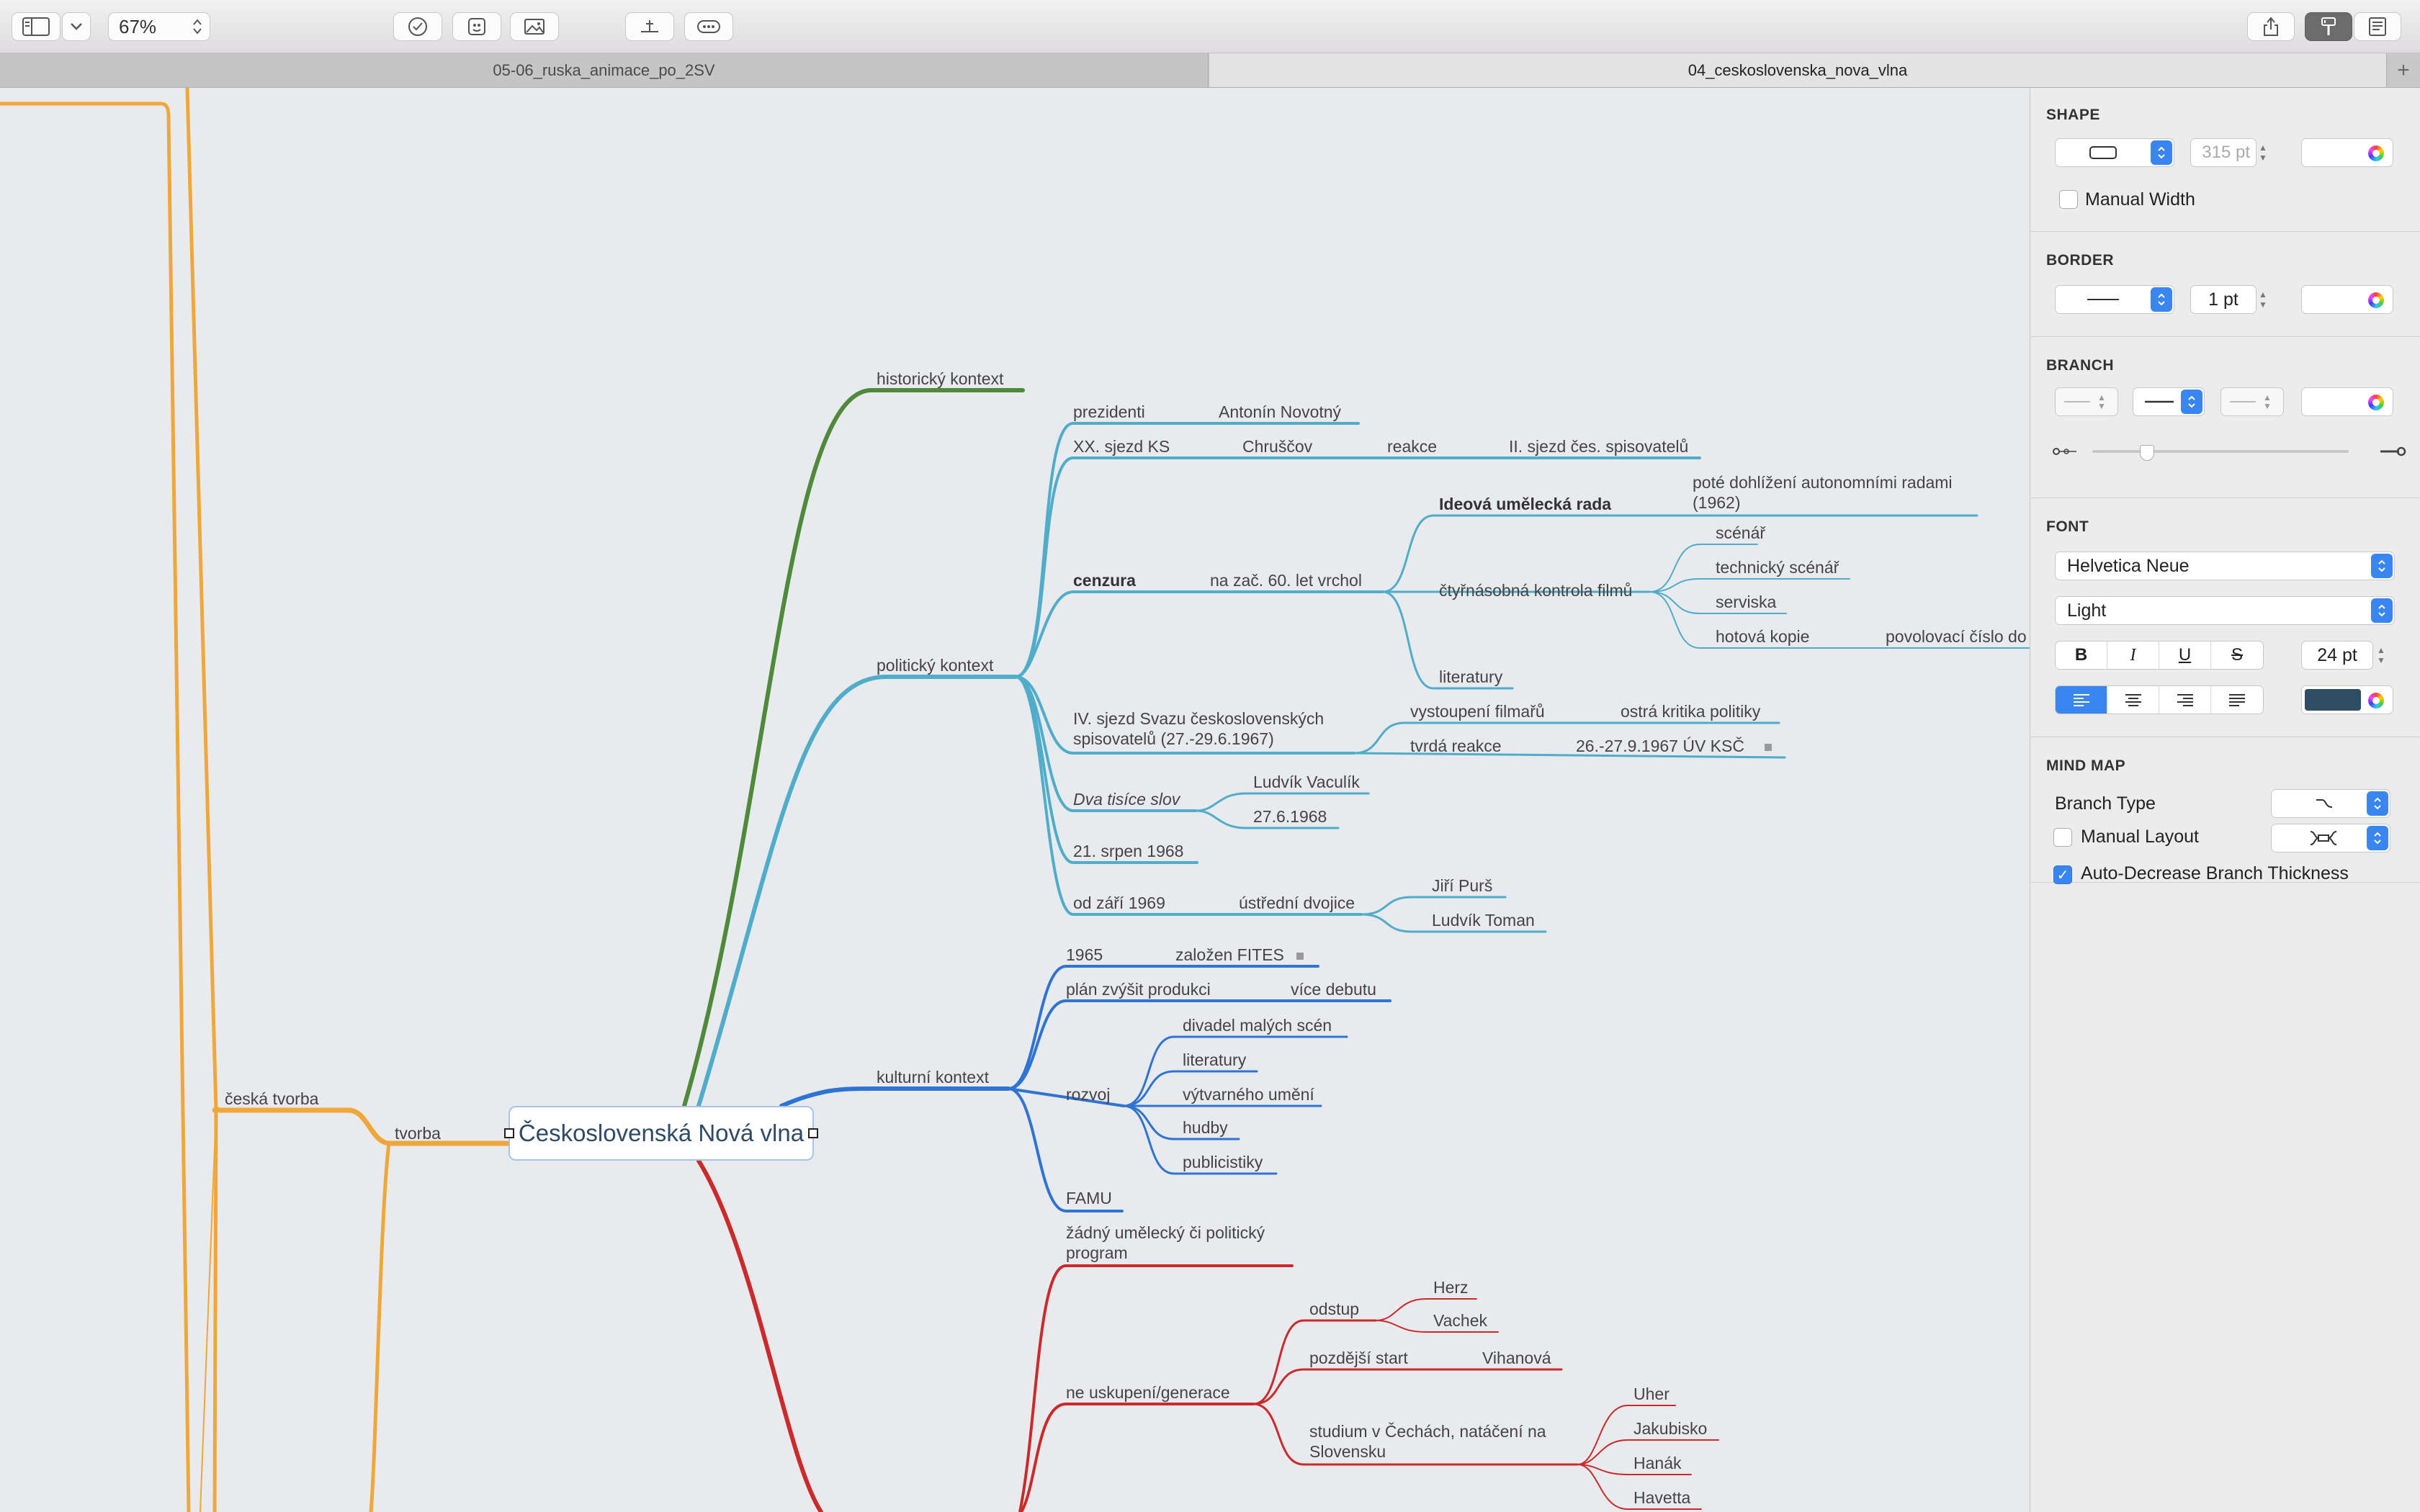  I want to click on topic-vystoupeni: vystoupení filmařů, so click(1477, 711).